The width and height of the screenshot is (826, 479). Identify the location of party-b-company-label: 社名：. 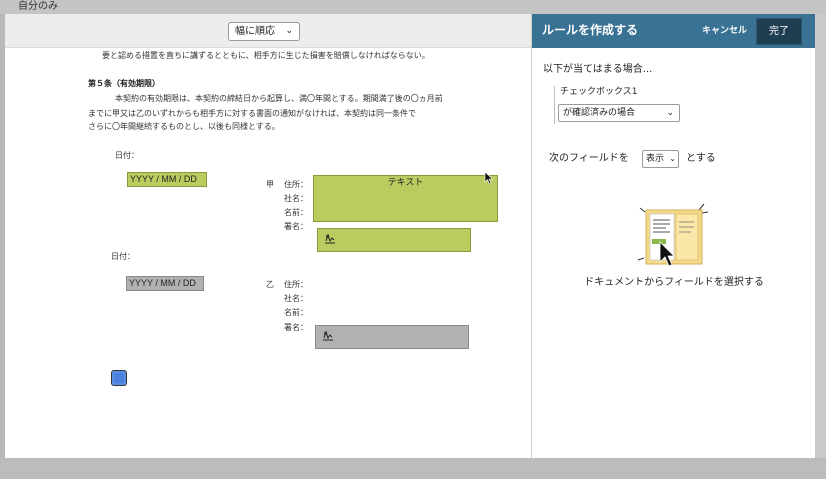
(296, 298).